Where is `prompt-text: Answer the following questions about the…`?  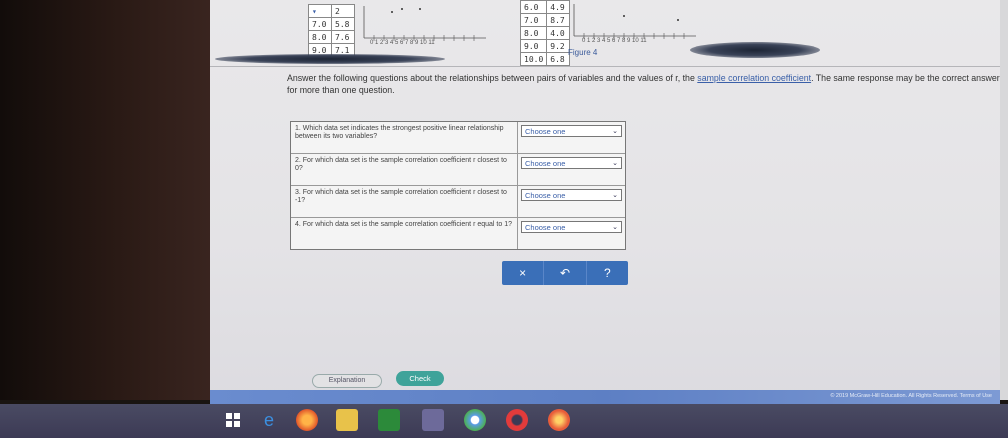
prompt-text: Answer the following questions about the… is located at coordinates (492, 78).